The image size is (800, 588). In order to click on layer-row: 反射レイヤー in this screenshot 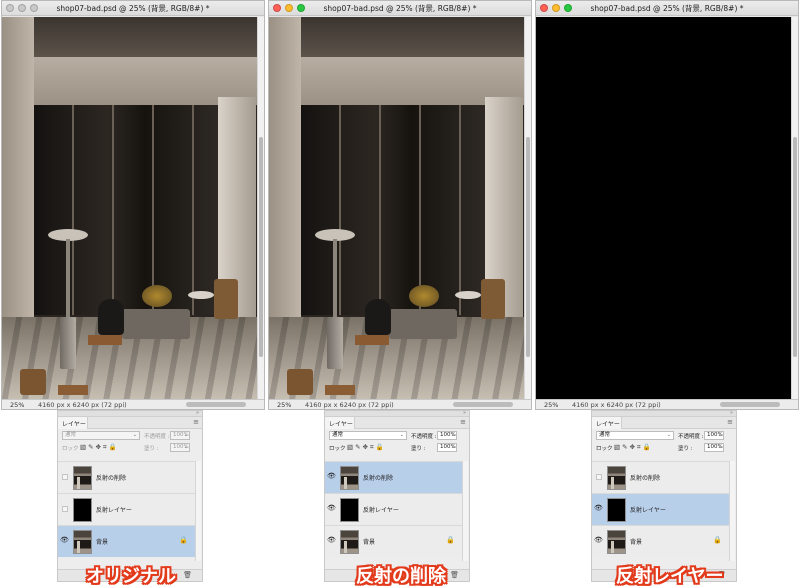, I will do `click(127, 509)`.